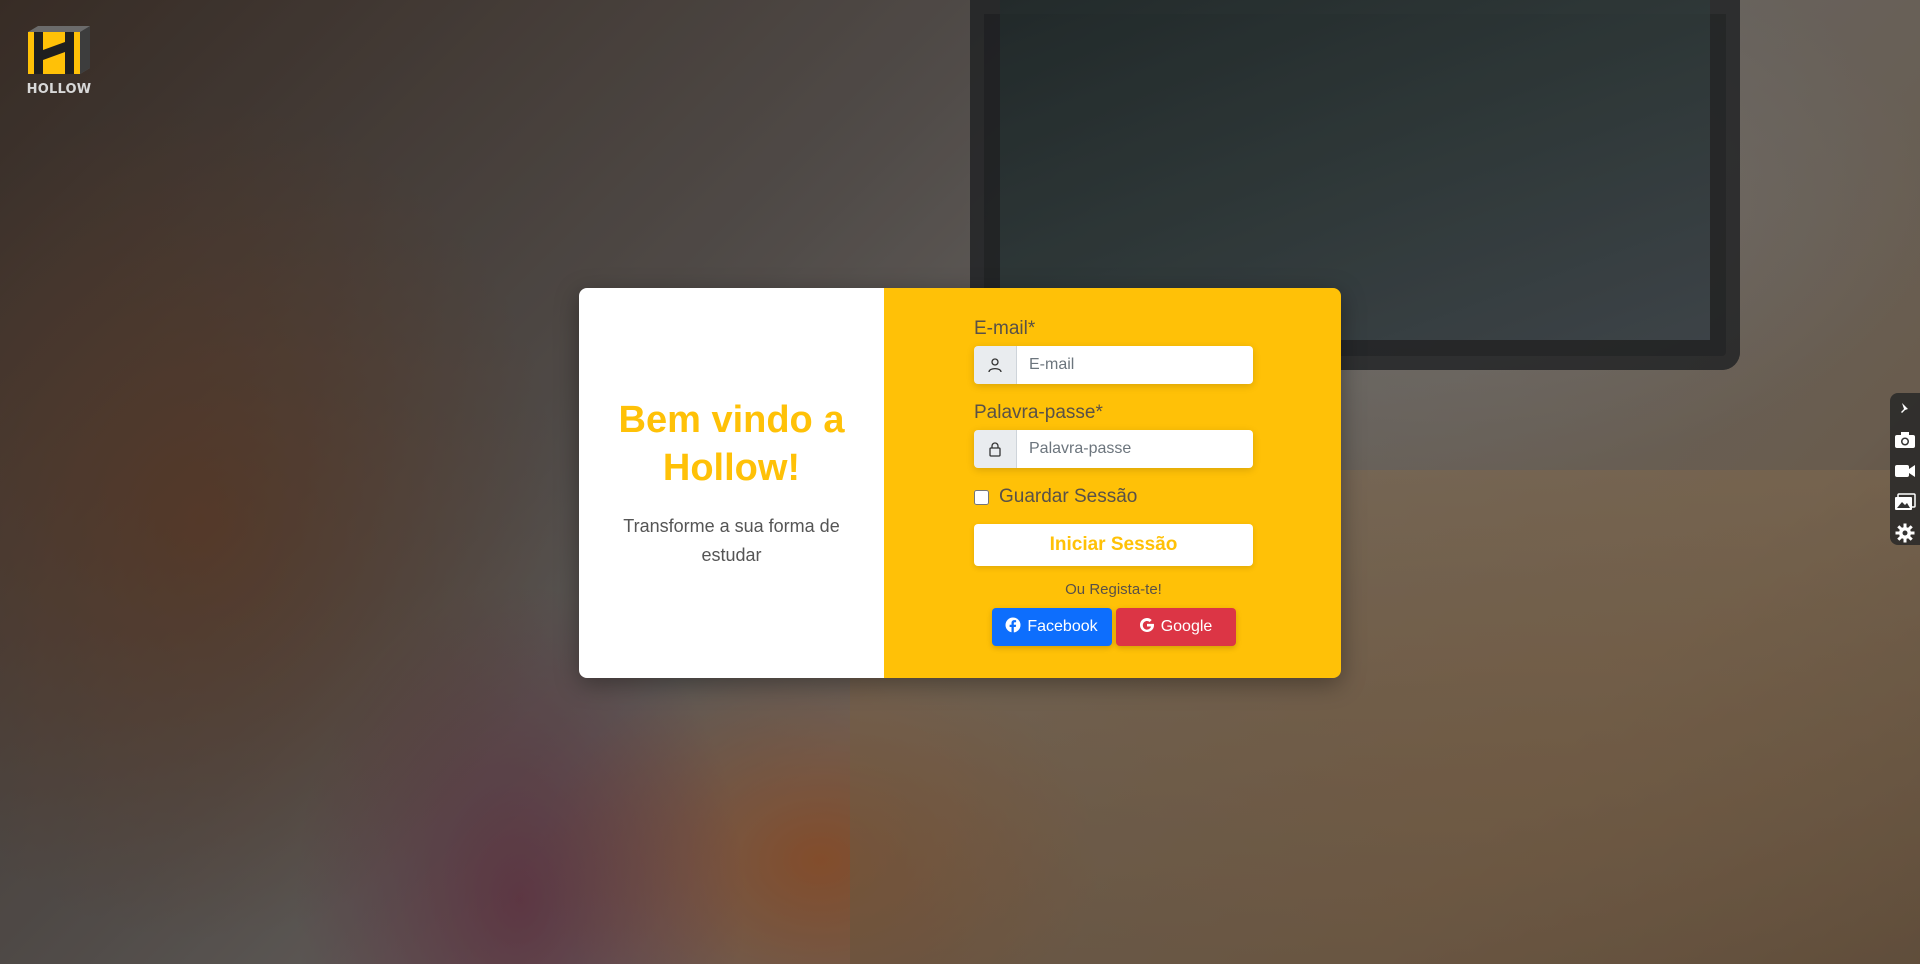 This screenshot has width=1920, height=964. I want to click on password-input, so click(1135, 449).